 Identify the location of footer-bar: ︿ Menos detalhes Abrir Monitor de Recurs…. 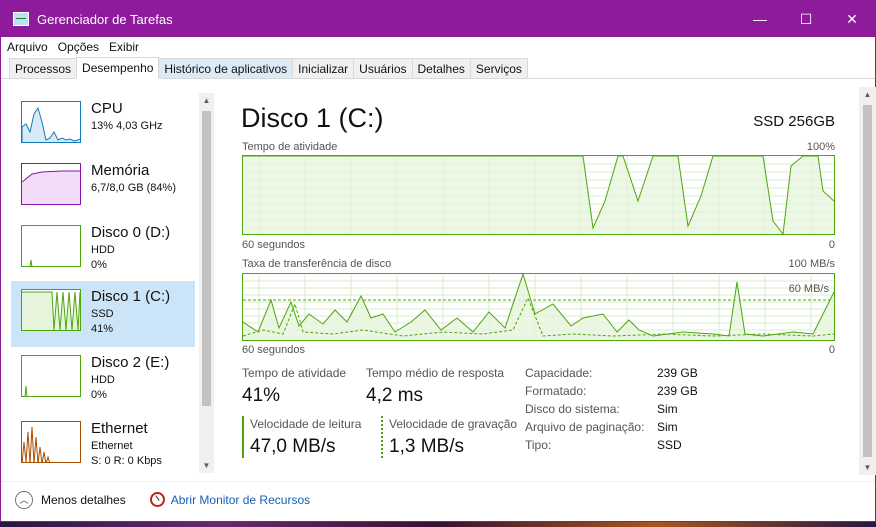
(438, 499).